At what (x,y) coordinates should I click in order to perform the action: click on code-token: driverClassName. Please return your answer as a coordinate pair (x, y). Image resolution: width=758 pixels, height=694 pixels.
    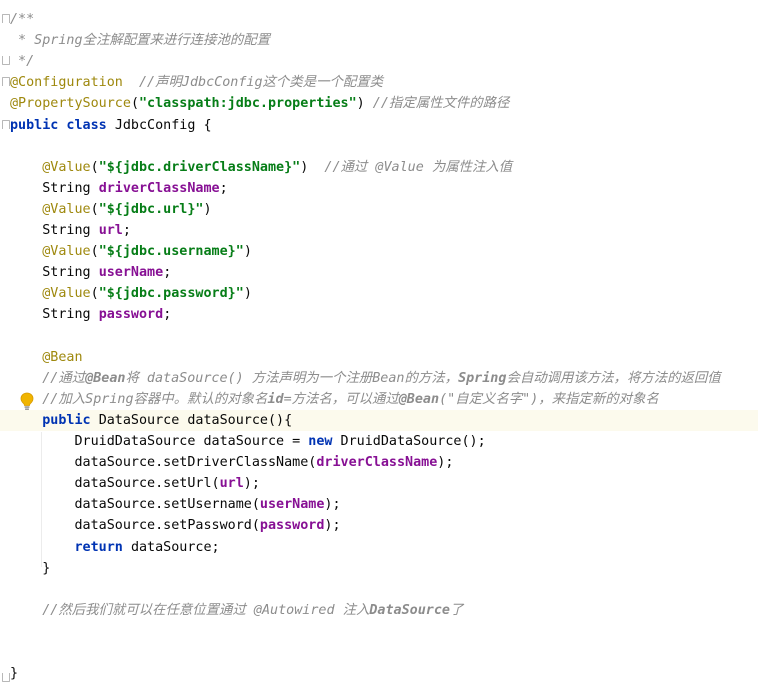
    Looking at the image, I should click on (377, 463).